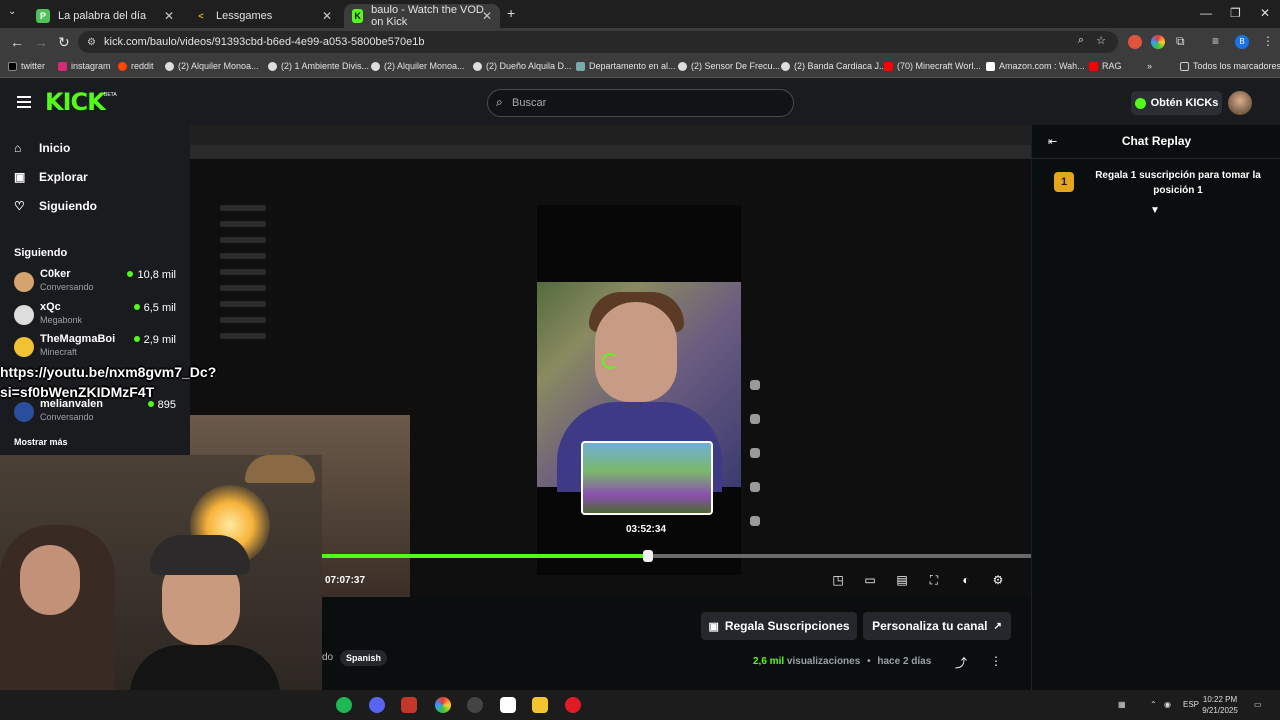 The height and width of the screenshot is (720, 1280). What do you see at coordinates (99, 348) in the screenshot?
I see `following-channel: TheMagmaBoi Minecraft 2,9 mil` at bounding box center [99, 348].